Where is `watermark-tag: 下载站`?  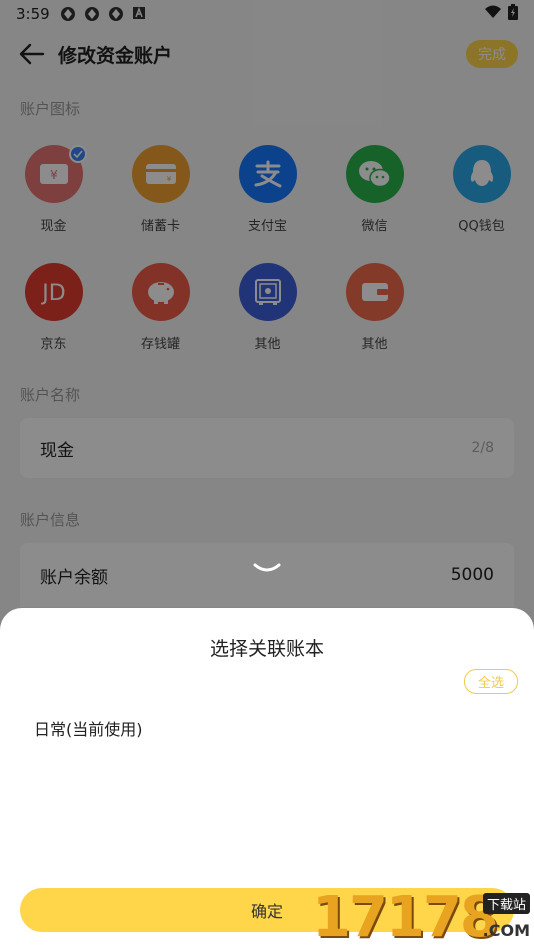 watermark-tag: 下载站 is located at coordinates (506, 903).